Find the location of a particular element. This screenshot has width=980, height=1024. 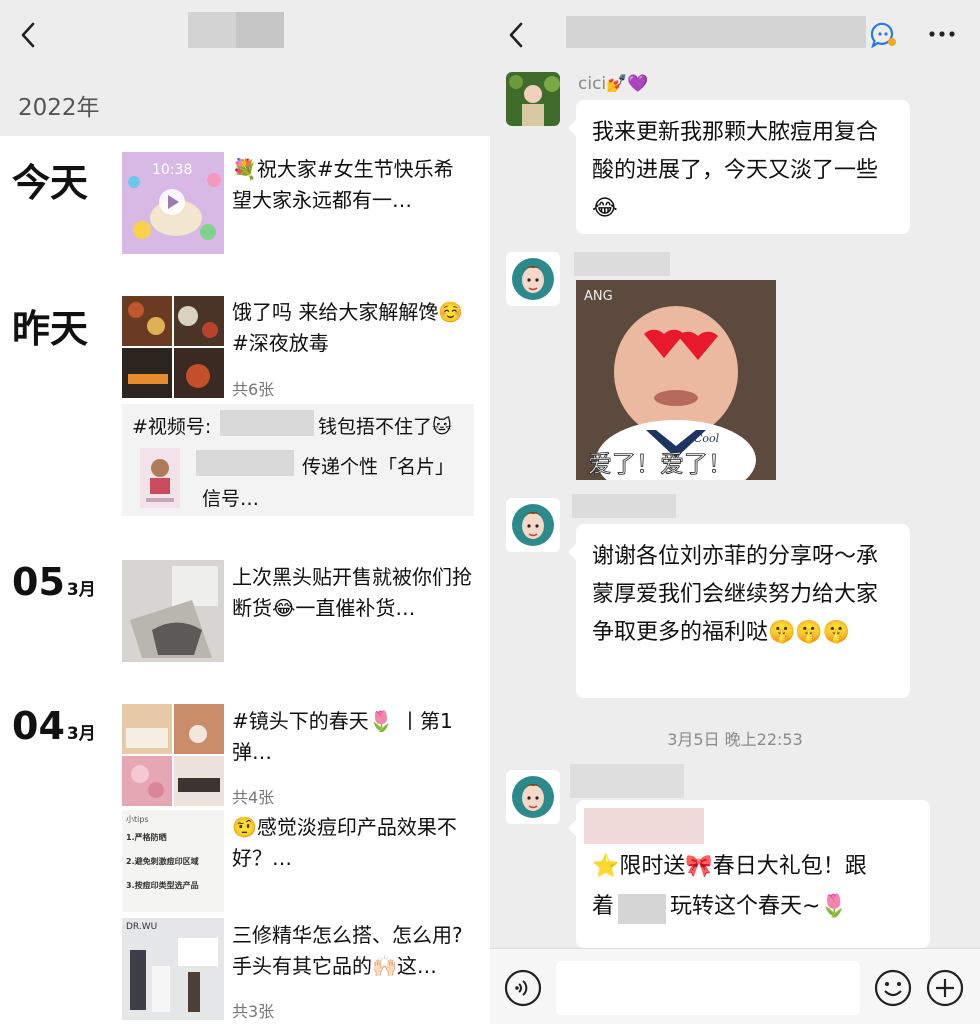

sender-name: cici💅💜 is located at coordinates (613, 84).